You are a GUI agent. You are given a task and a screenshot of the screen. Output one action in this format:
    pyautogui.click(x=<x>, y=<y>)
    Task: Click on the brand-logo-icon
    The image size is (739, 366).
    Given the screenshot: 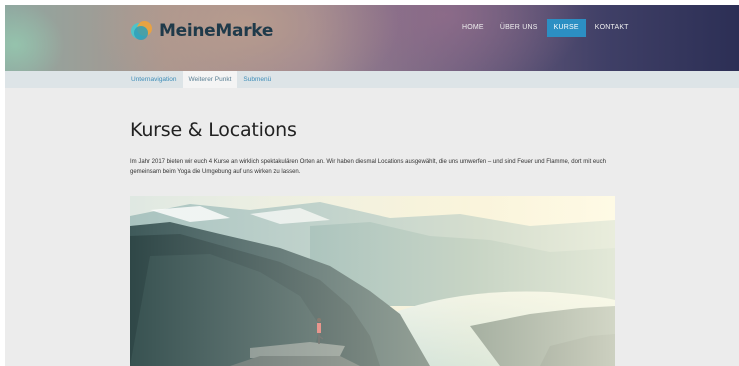 What is the action you would take?
    pyautogui.click(x=142, y=31)
    